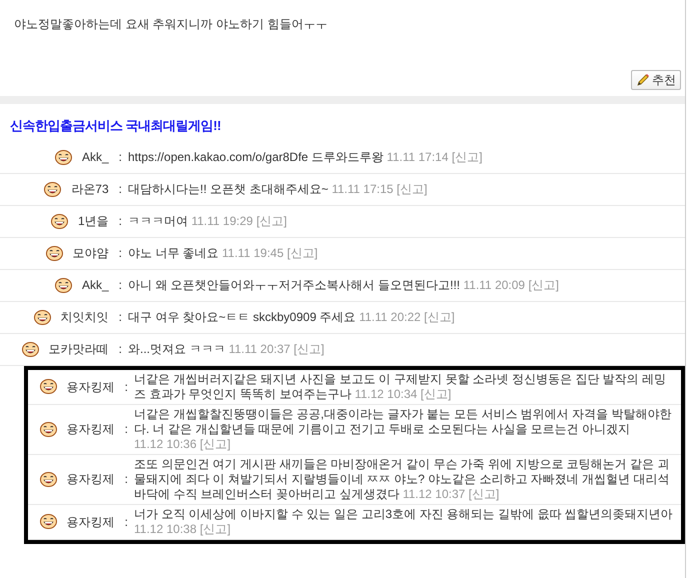 Image resolution: width=696 pixels, height=578 pixels. I want to click on pencil-icon, so click(643, 80).